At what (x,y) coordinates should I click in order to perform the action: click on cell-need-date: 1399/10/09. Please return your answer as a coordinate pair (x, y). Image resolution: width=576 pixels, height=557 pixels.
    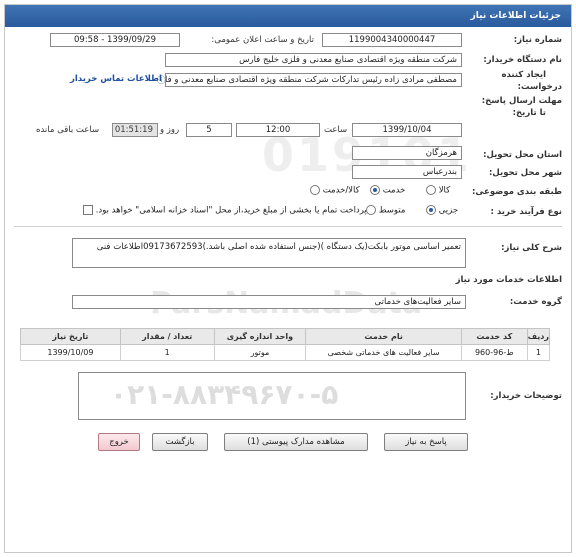
    Looking at the image, I should click on (70, 352).